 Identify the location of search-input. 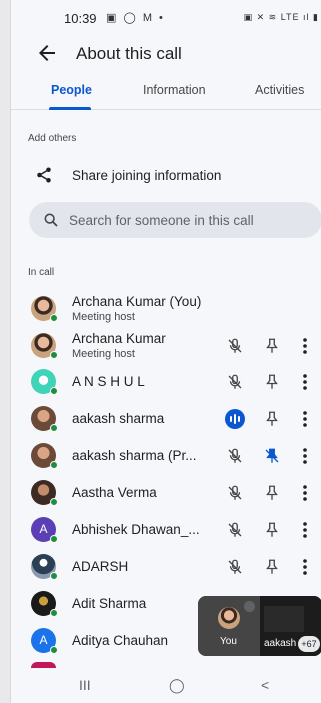
(189, 220).